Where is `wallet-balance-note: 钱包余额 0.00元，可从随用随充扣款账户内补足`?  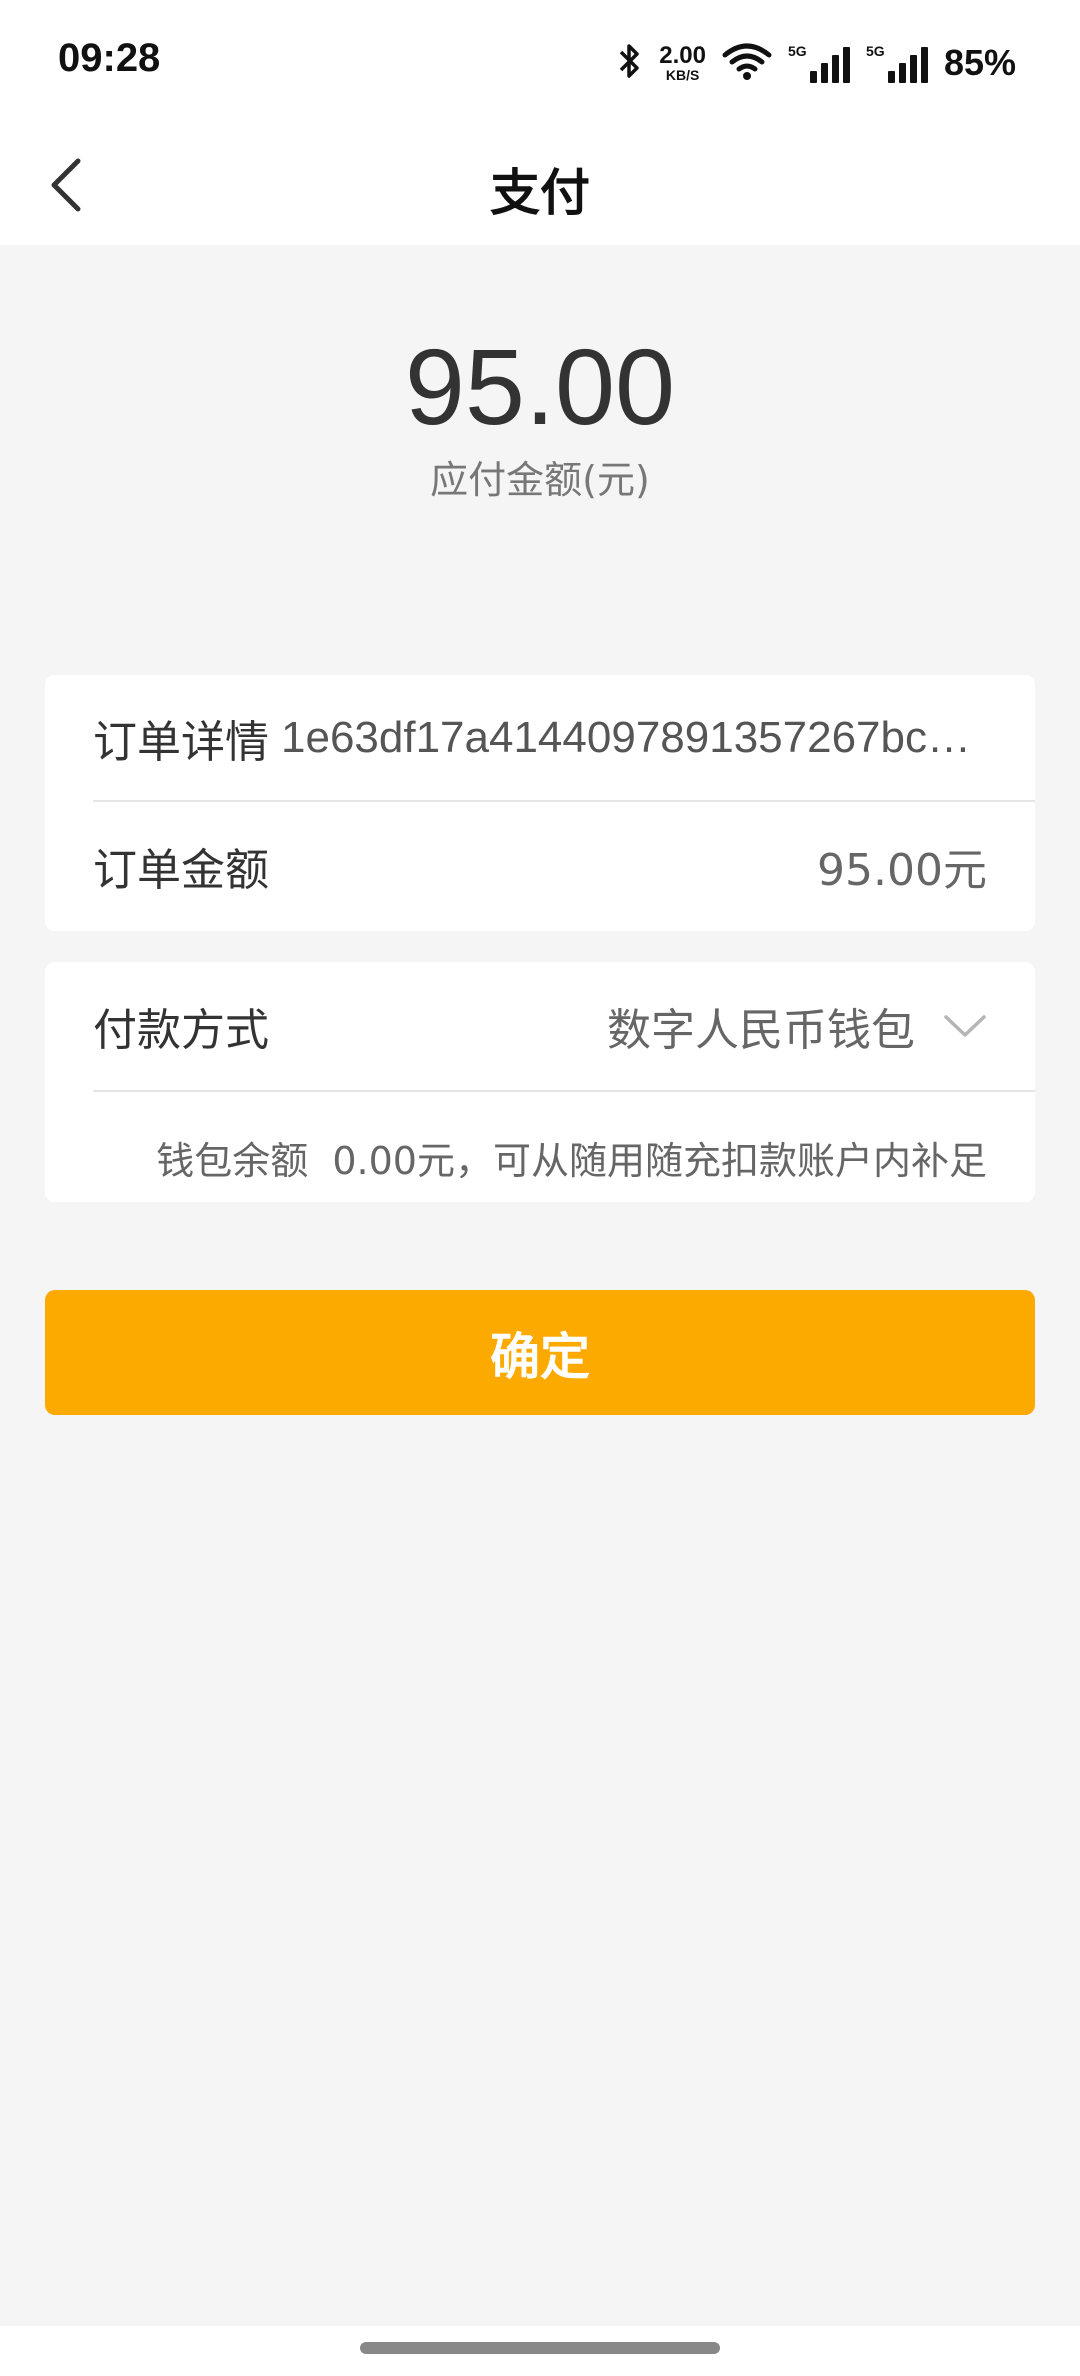
wallet-balance-note: 钱包余额 0.00元，可从随用随充扣款账户内补足 is located at coordinates (540, 1157).